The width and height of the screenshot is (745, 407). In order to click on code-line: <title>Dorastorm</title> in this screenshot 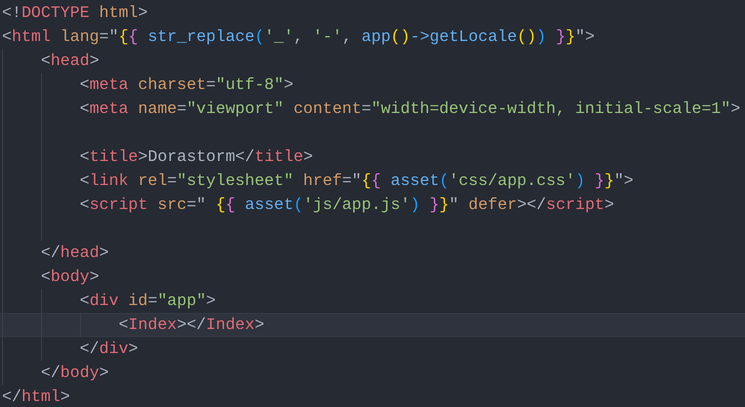, I will do `click(372, 157)`.